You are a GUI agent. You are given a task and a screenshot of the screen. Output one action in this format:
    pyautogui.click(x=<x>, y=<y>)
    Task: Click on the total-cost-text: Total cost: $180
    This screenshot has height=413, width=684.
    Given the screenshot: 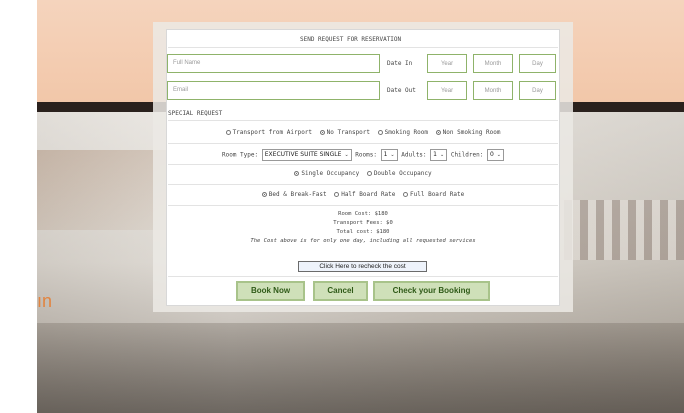 What is the action you would take?
    pyautogui.click(x=363, y=232)
    